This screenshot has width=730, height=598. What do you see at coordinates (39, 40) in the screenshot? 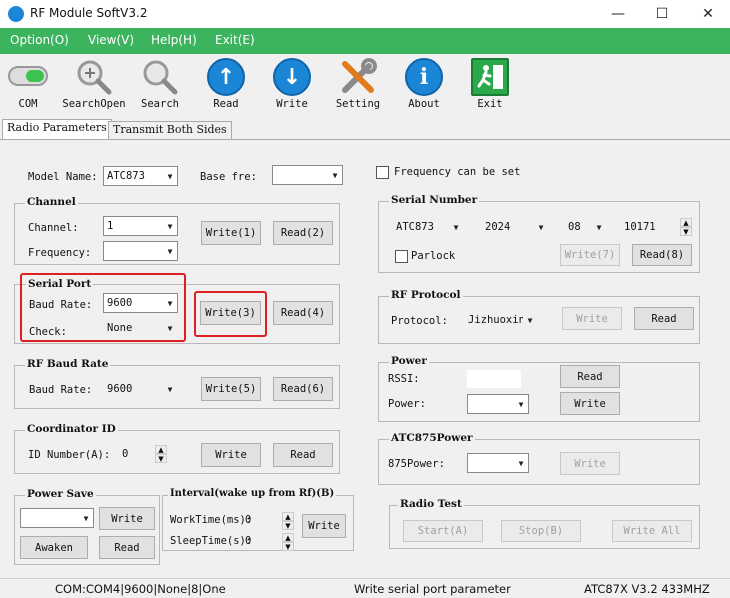
I see `menu-option: Option(O)` at bounding box center [39, 40].